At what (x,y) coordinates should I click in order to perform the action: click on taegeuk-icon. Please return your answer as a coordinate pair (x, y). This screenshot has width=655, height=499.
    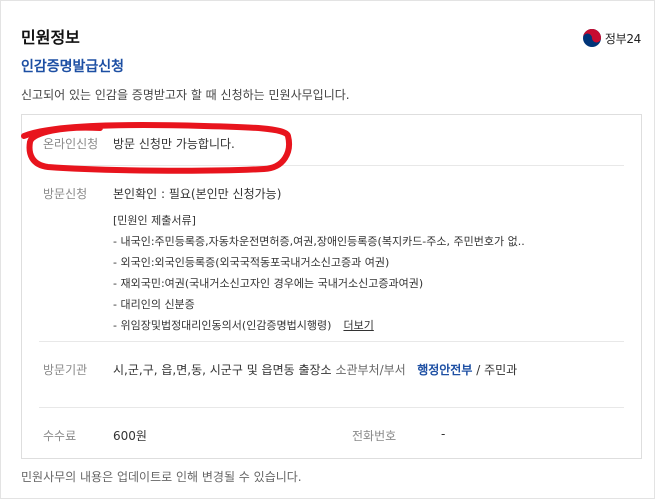
    Looking at the image, I should click on (591, 38).